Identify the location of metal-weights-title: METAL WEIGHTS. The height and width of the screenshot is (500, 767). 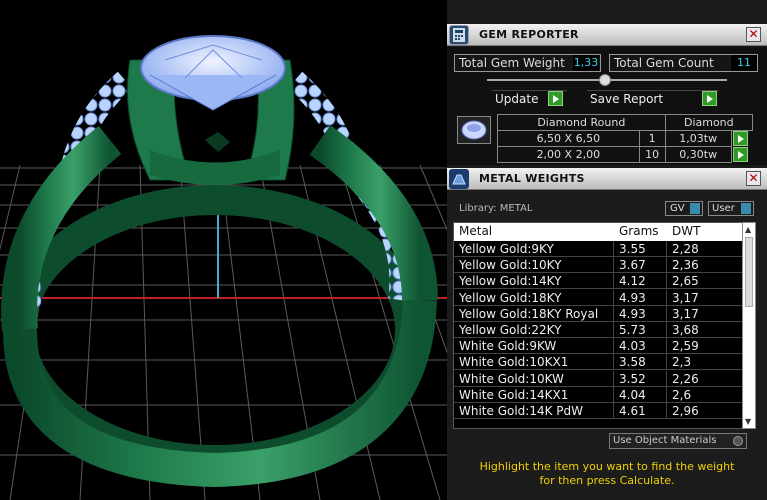
(532, 178).